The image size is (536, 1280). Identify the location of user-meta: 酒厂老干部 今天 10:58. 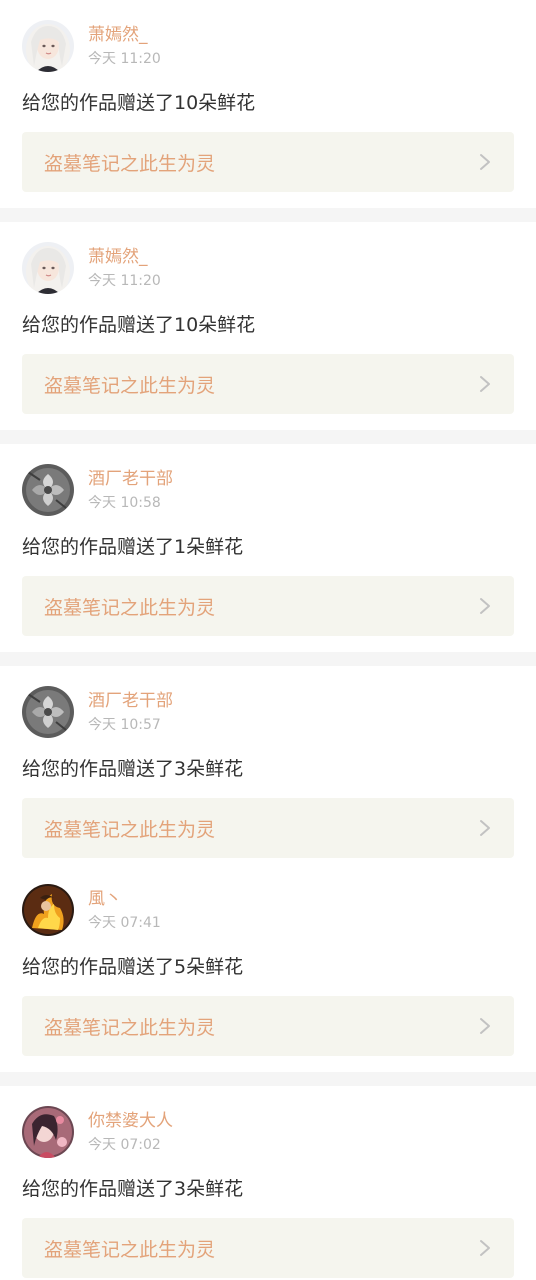
(130, 490).